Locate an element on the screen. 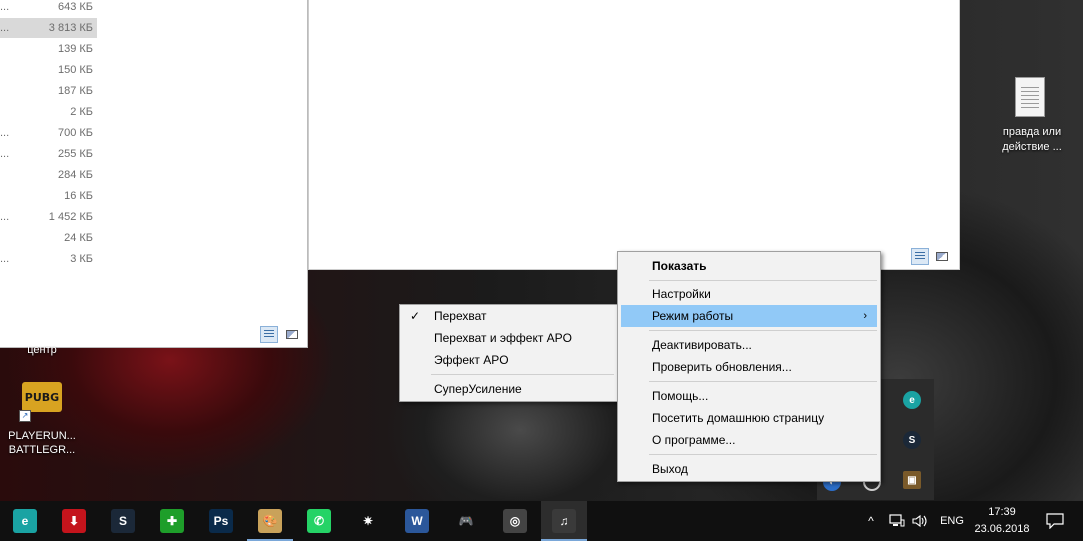 This screenshot has height=541, width=1083. photoshop-icon: Ps is located at coordinates (221, 521).